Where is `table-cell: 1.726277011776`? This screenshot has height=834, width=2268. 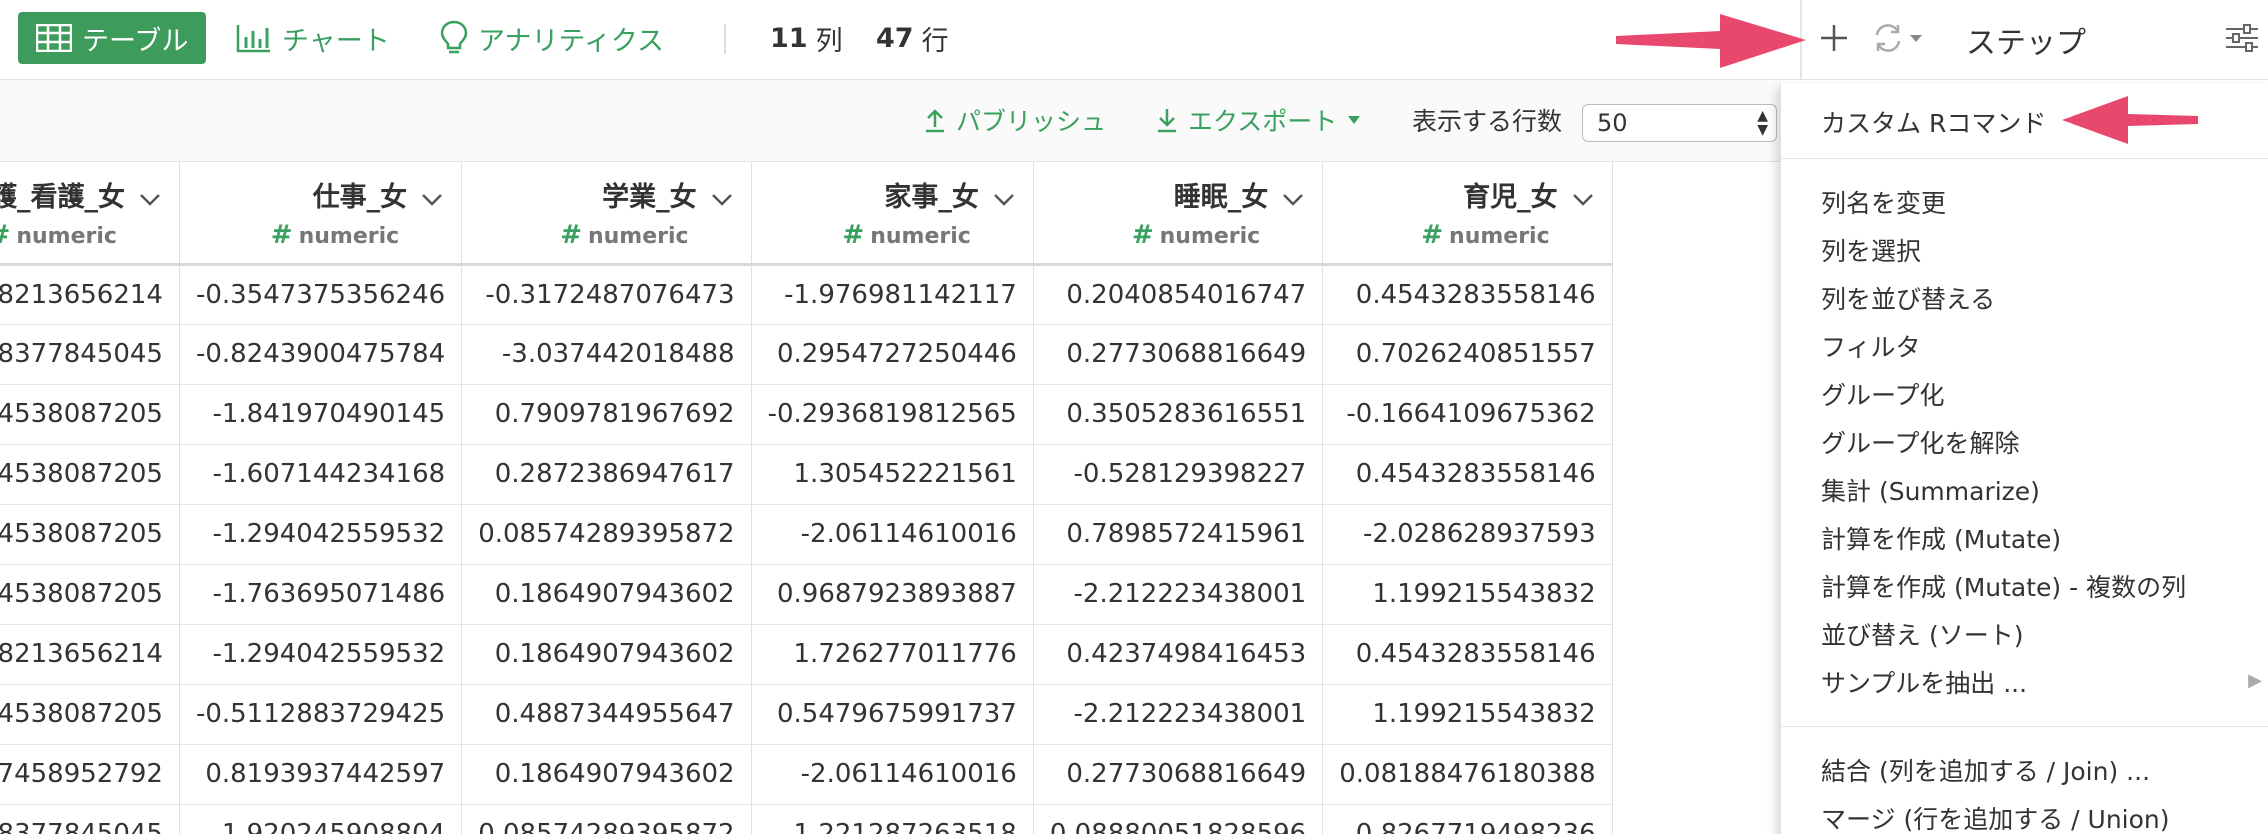 table-cell: 1.726277011776 is located at coordinates (892, 654).